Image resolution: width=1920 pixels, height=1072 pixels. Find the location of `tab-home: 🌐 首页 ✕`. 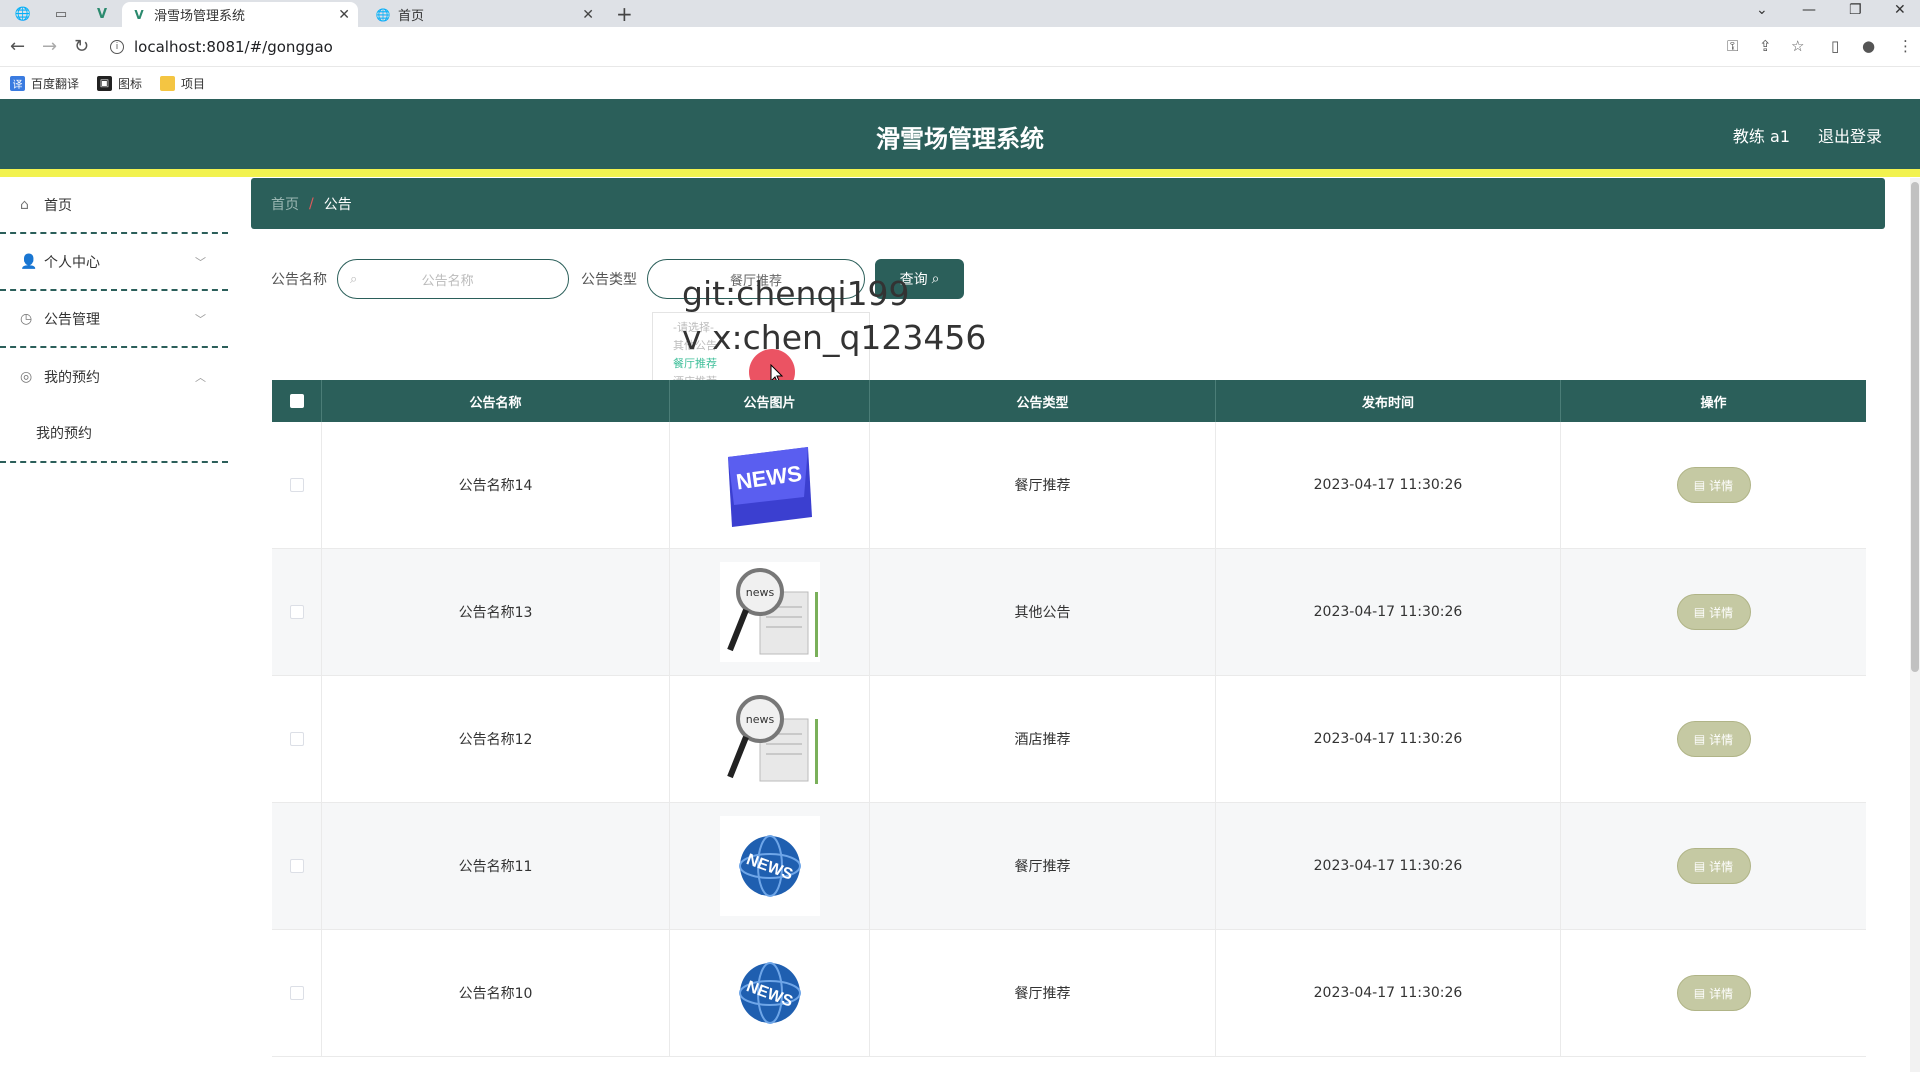

tab-home: 🌐 首页 ✕ is located at coordinates (484, 14).